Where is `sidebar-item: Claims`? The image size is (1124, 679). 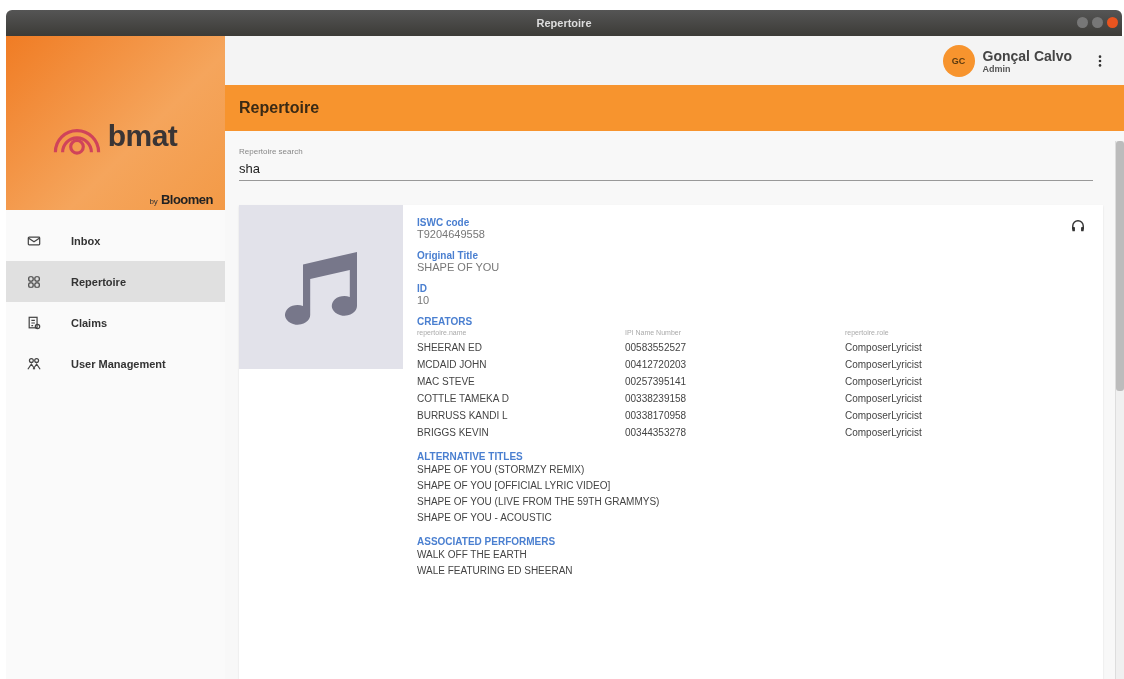
sidebar-item: Claims is located at coordinates (115, 322).